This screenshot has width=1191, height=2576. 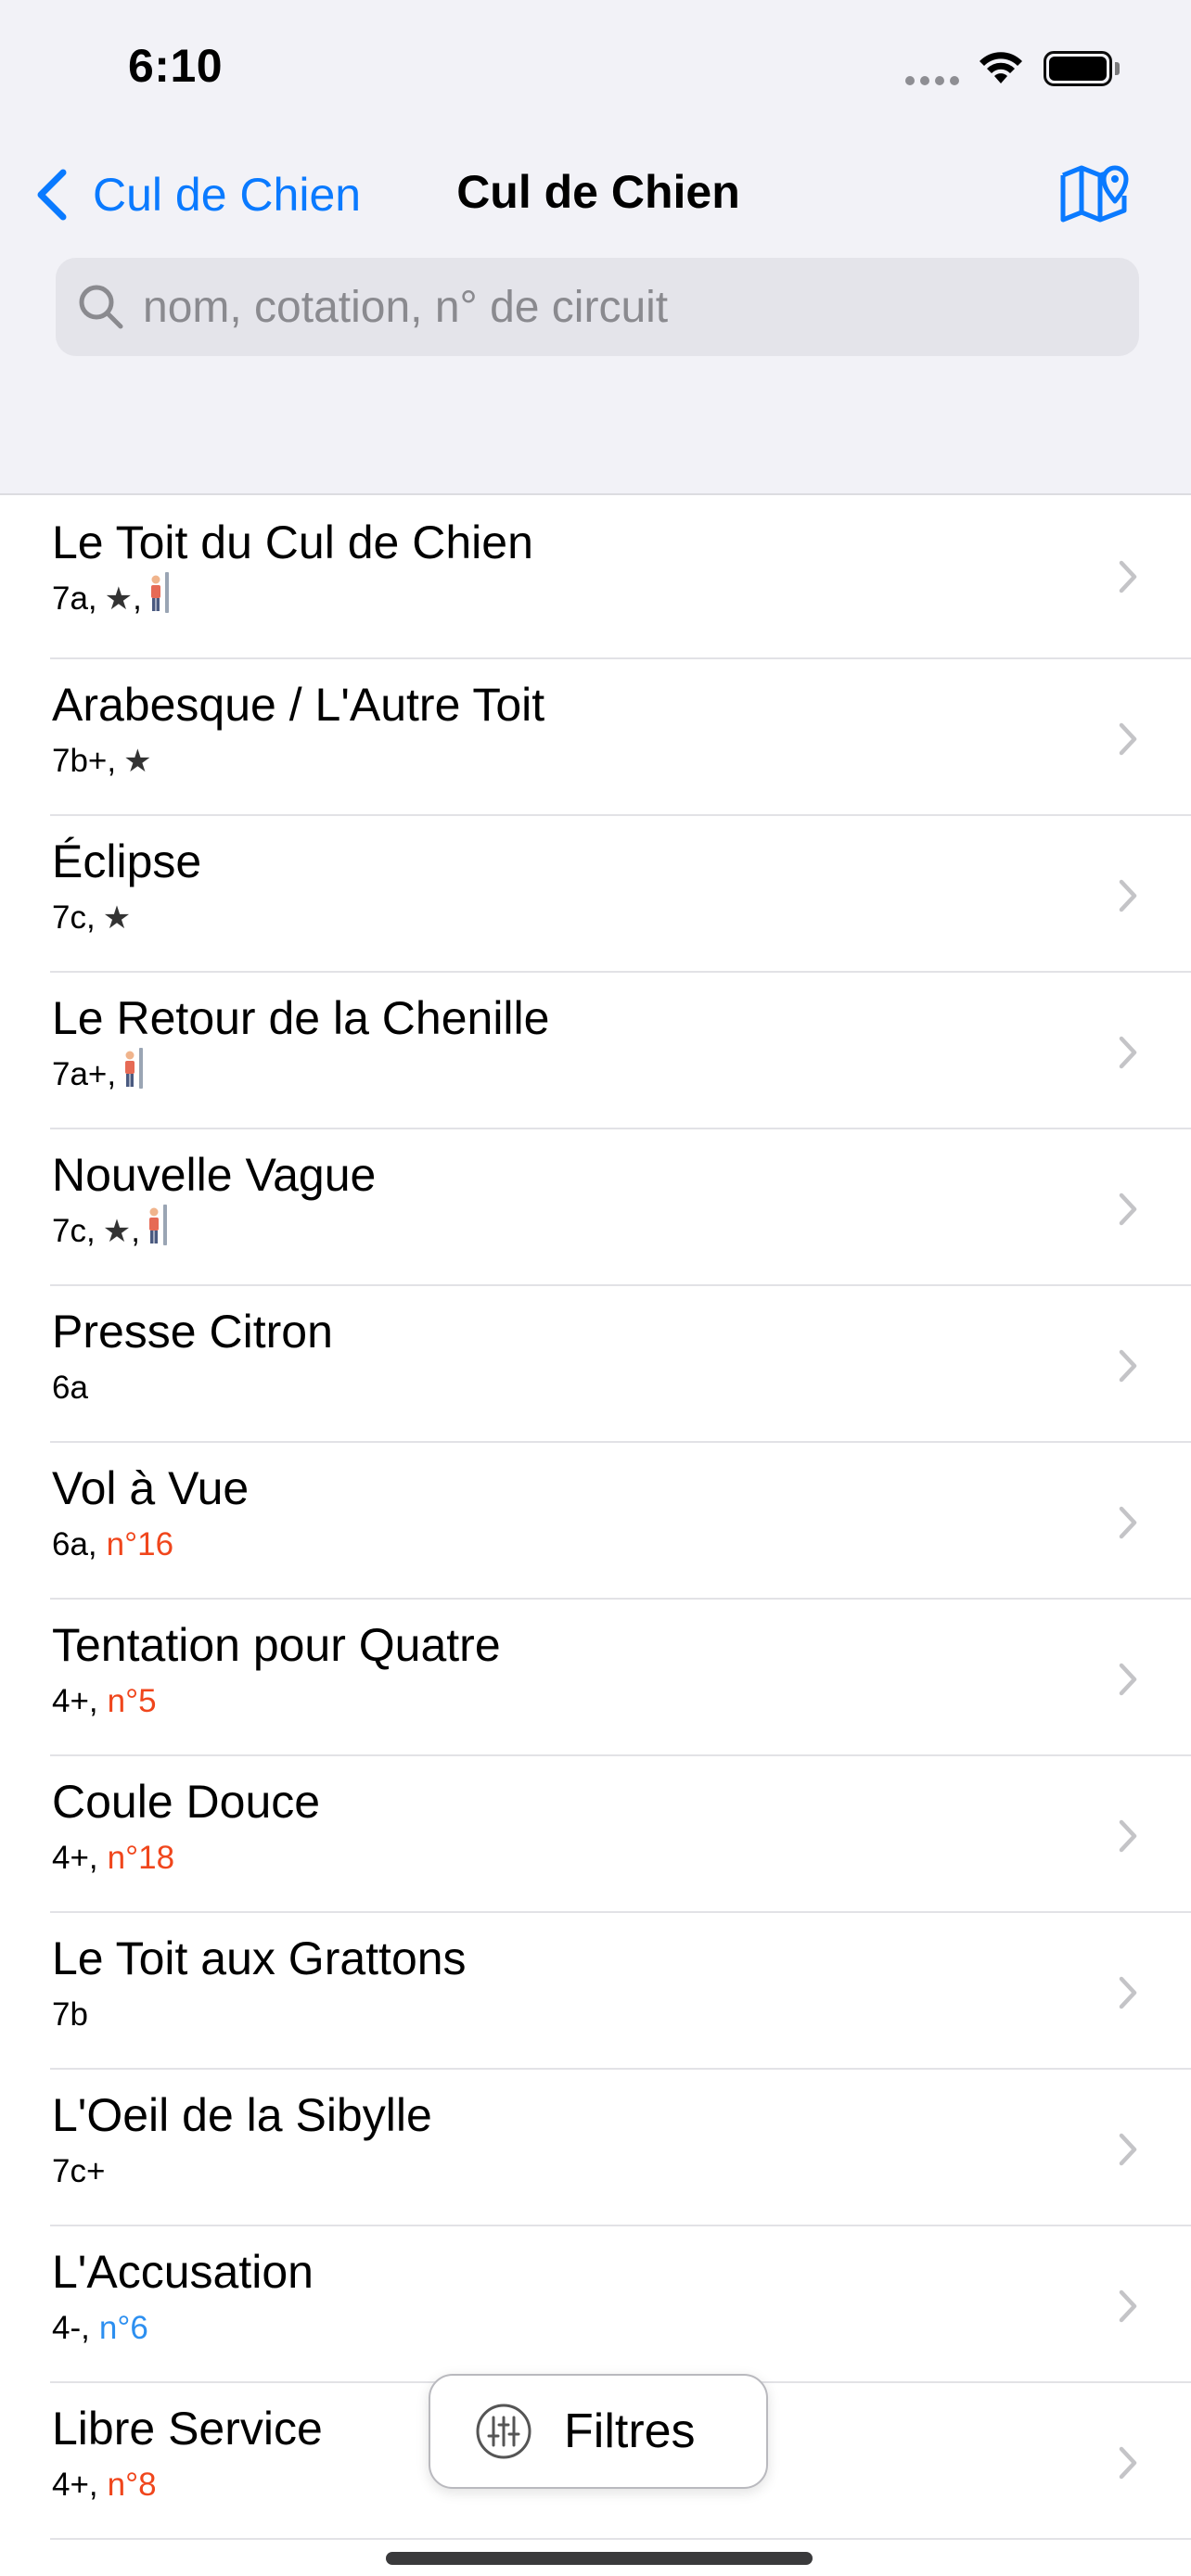 I want to click on status-time: 6:10, so click(x=176, y=66).